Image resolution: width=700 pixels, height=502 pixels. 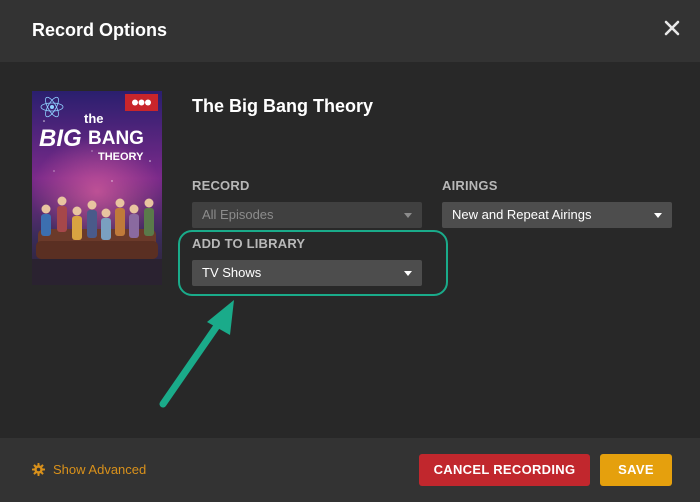 What do you see at coordinates (672, 28) in the screenshot?
I see `close-icon` at bounding box center [672, 28].